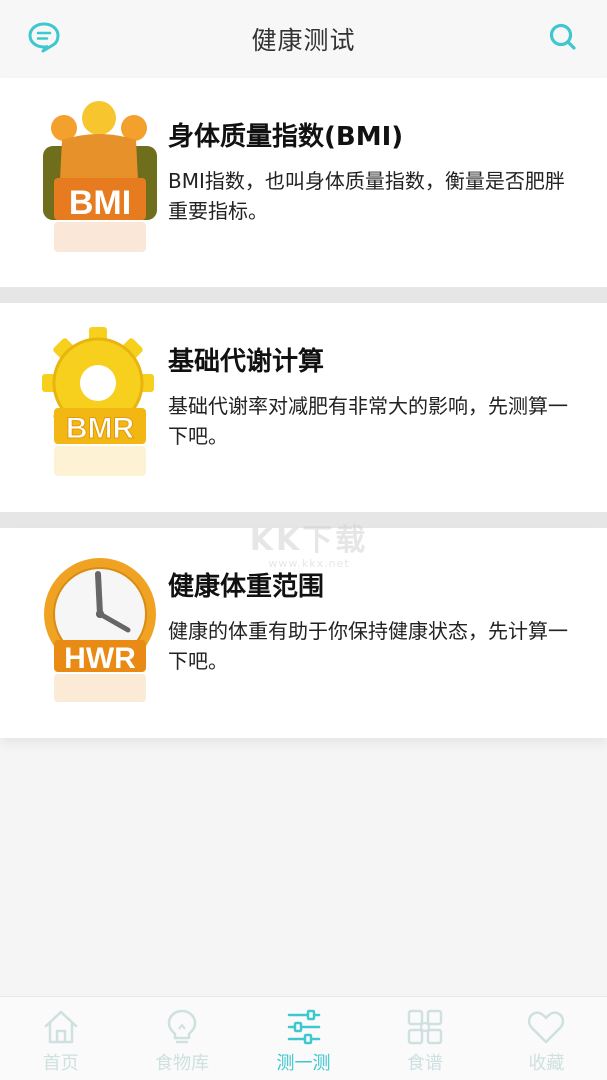 The height and width of the screenshot is (1080, 607). Describe the element at coordinates (303, 1063) in the screenshot. I see `tab-label: 测一测` at that location.